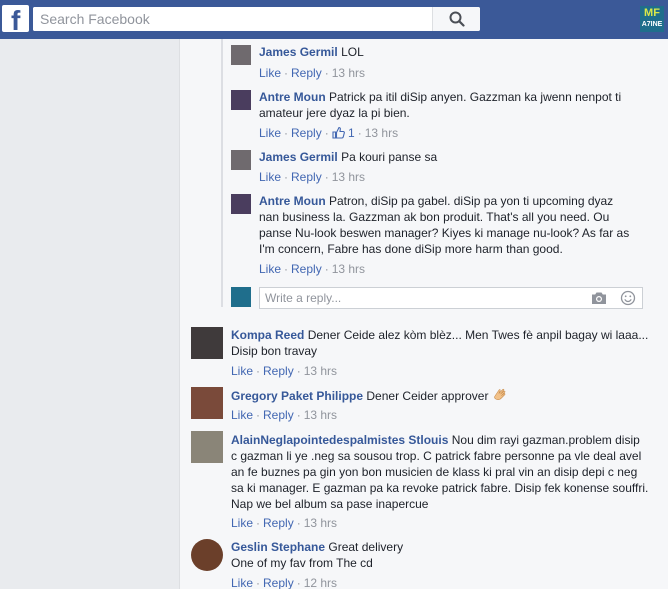  What do you see at coordinates (267, 335) in the screenshot?
I see `comment-author: Kompa Reed` at bounding box center [267, 335].